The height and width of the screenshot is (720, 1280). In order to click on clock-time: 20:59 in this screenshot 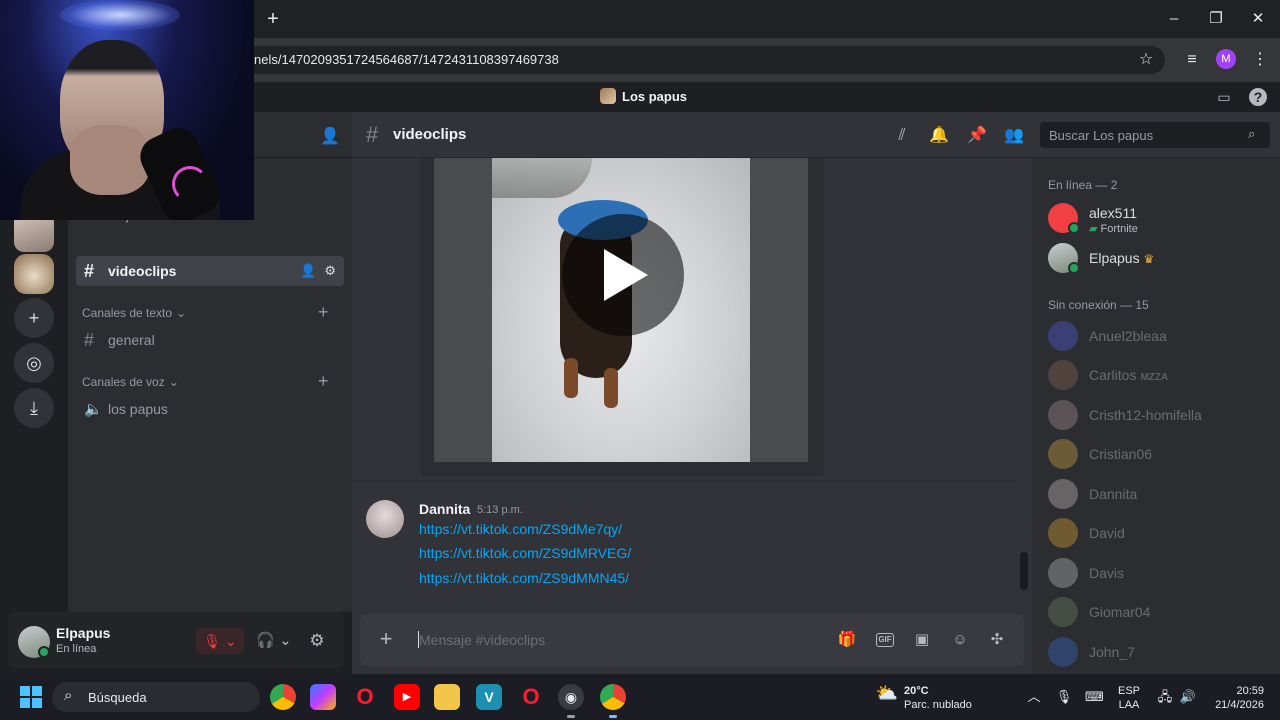, I will do `click(1235, 691)`.